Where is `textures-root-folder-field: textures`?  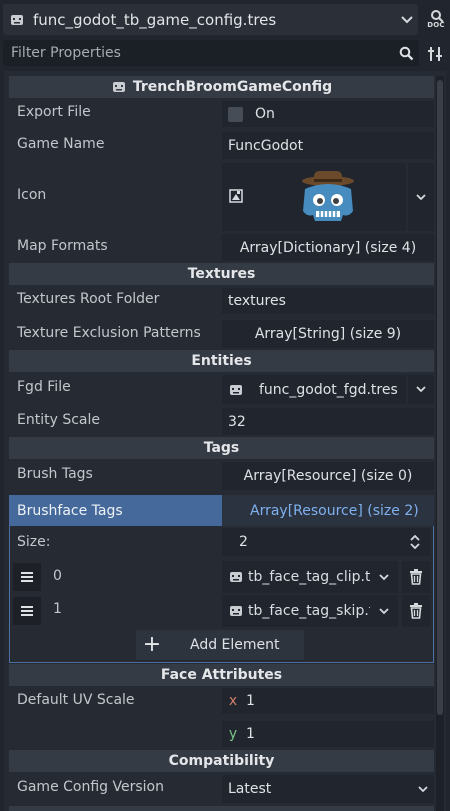 textures-root-folder-field: textures is located at coordinates (328, 301).